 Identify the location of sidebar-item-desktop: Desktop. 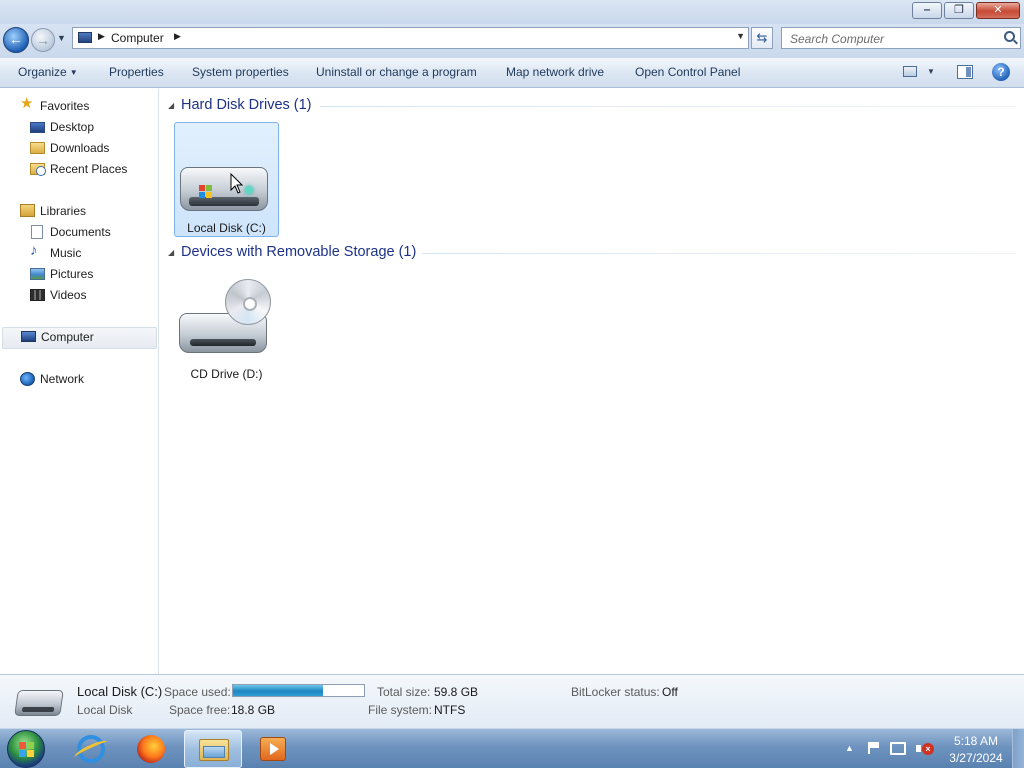
(90, 128).